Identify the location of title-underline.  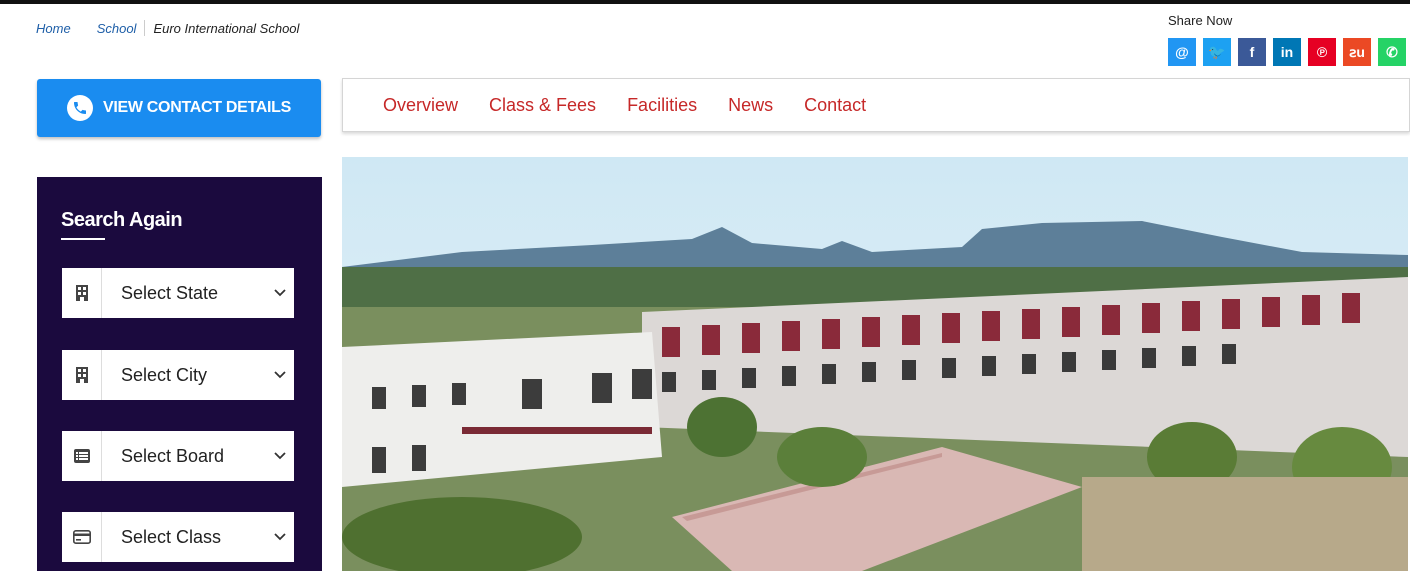
(83, 239).